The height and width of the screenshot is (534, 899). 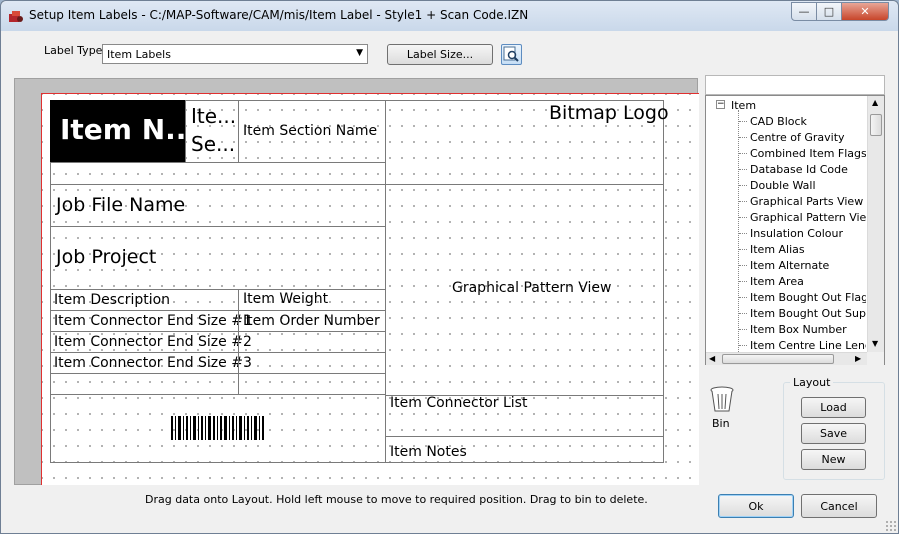 I want to click on scroll-up-icon: ▲, so click(x=875, y=102).